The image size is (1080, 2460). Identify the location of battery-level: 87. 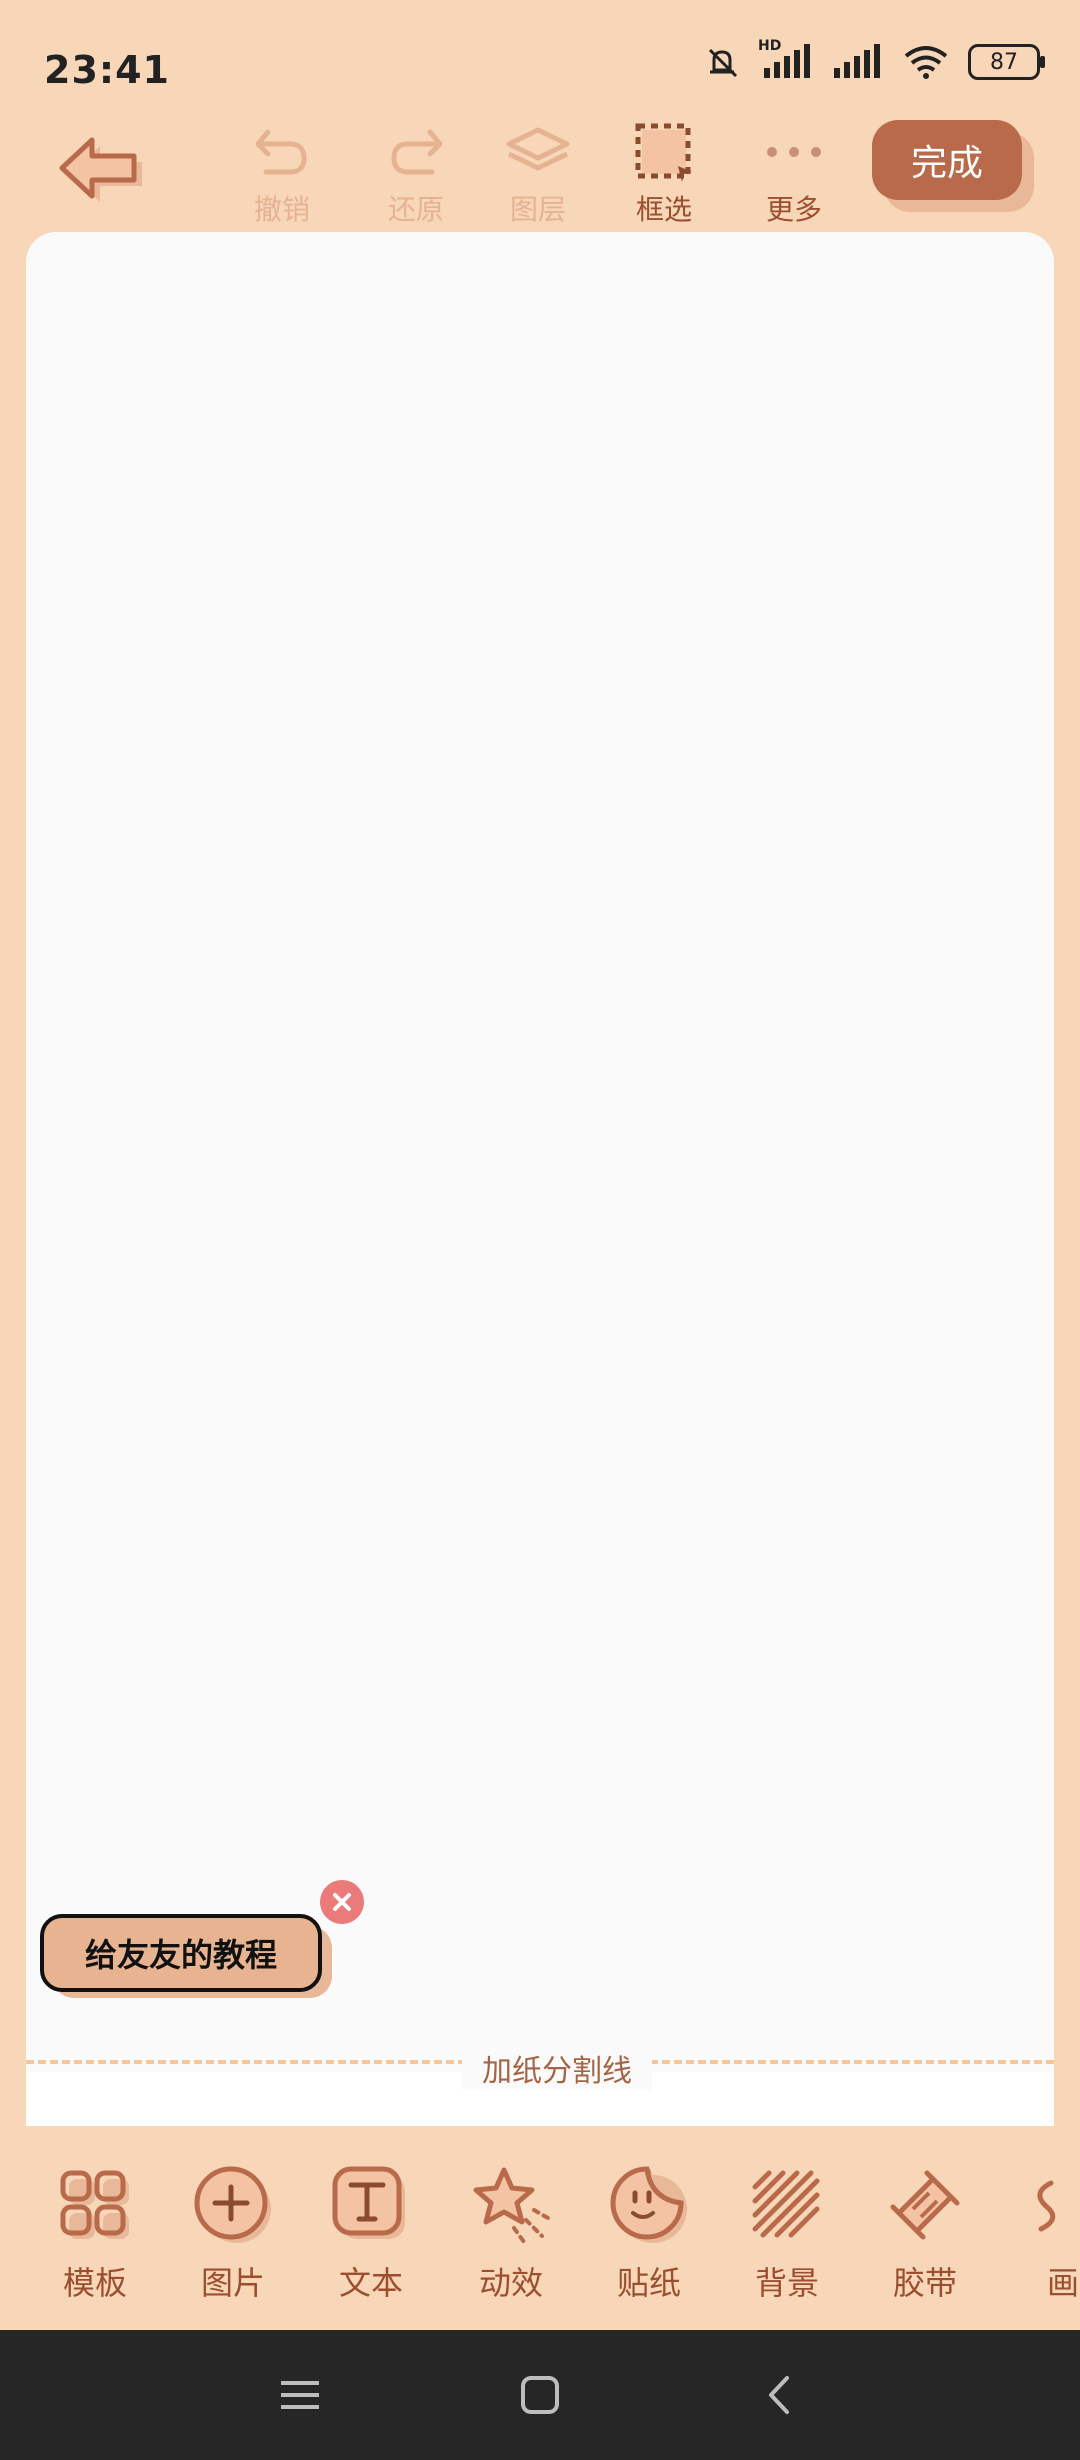
(1004, 62).